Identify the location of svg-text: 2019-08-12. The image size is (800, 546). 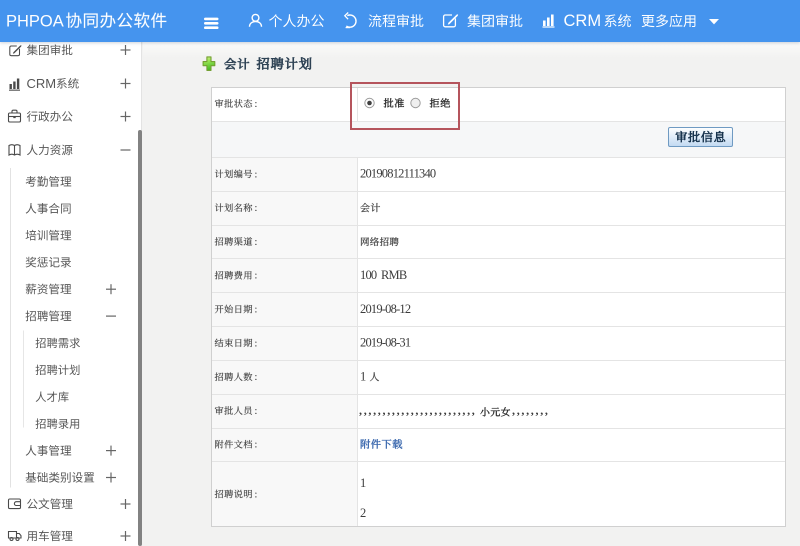
(385, 309).